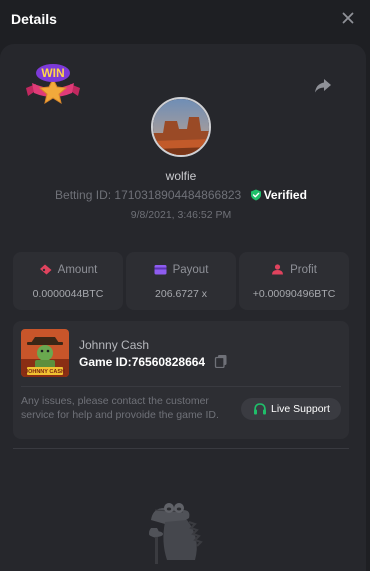 Image resolution: width=370 pixels, height=571 pixels. I want to click on modal-header: Details, so click(185, 20).